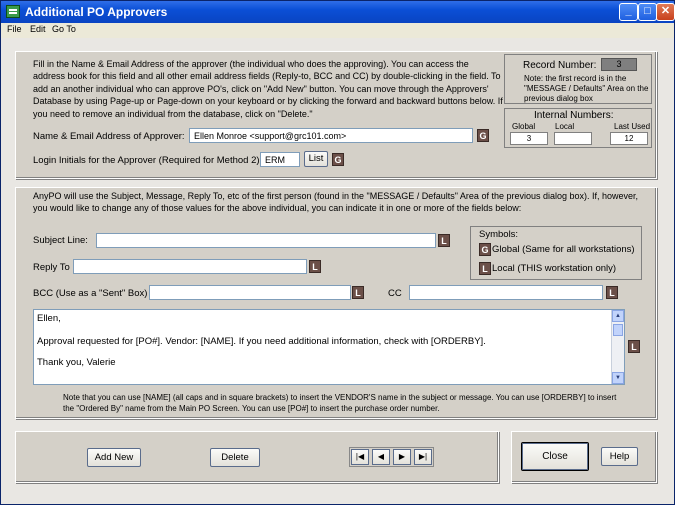 The width and height of the screenshot is (675, 505). What do you see at coordinates (555, 456) in the screenshot?
I see `close-button: Close` at bounding box center [555, 456].